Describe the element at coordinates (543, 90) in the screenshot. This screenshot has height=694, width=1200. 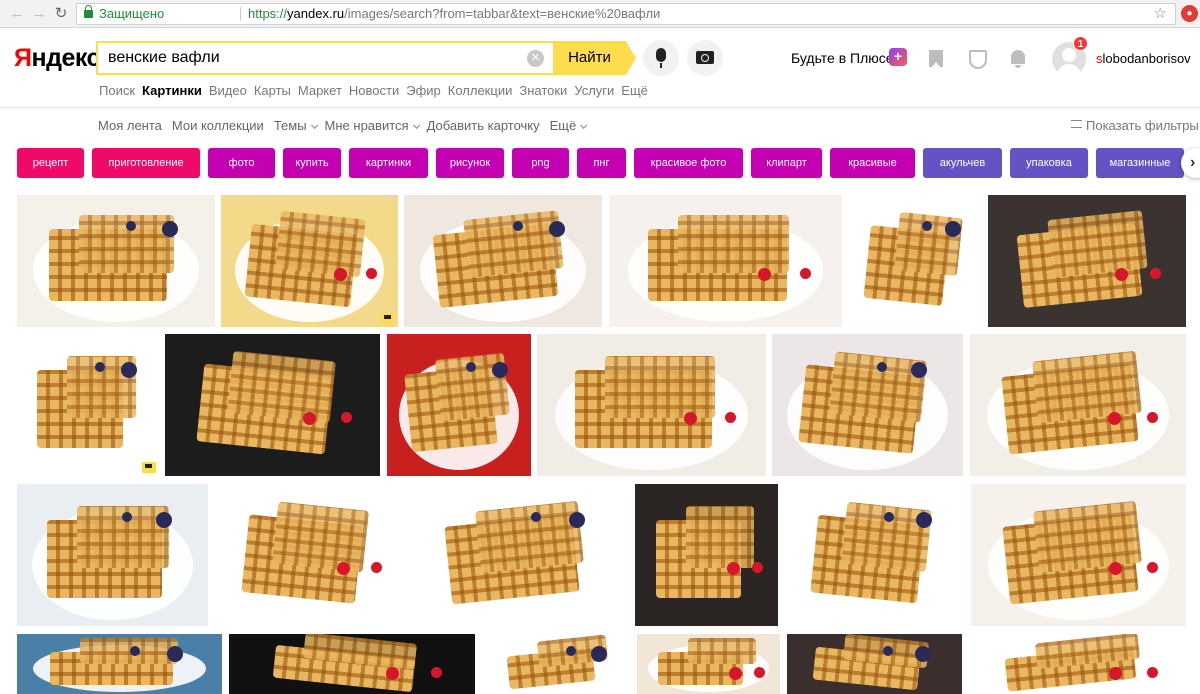
I see `service-tab: Знатоки` at that location.